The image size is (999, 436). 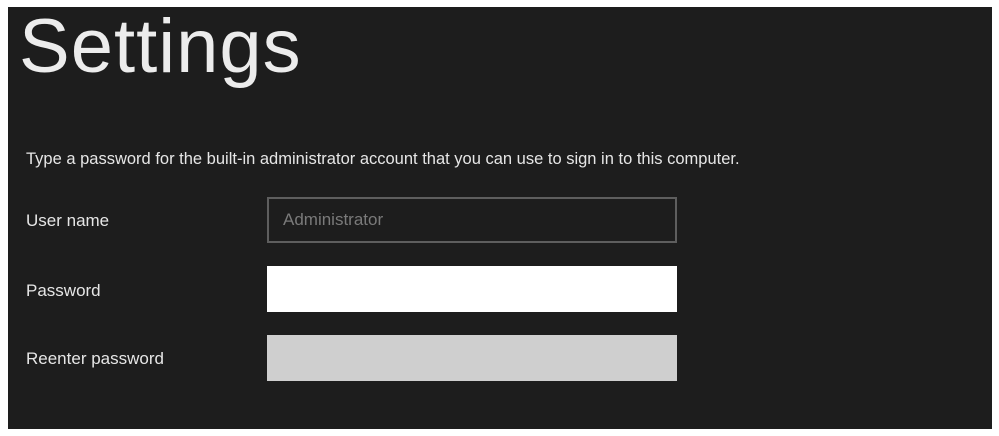 I want to click on reenter-password-label: Reenter password, so click(x=95, y=358).